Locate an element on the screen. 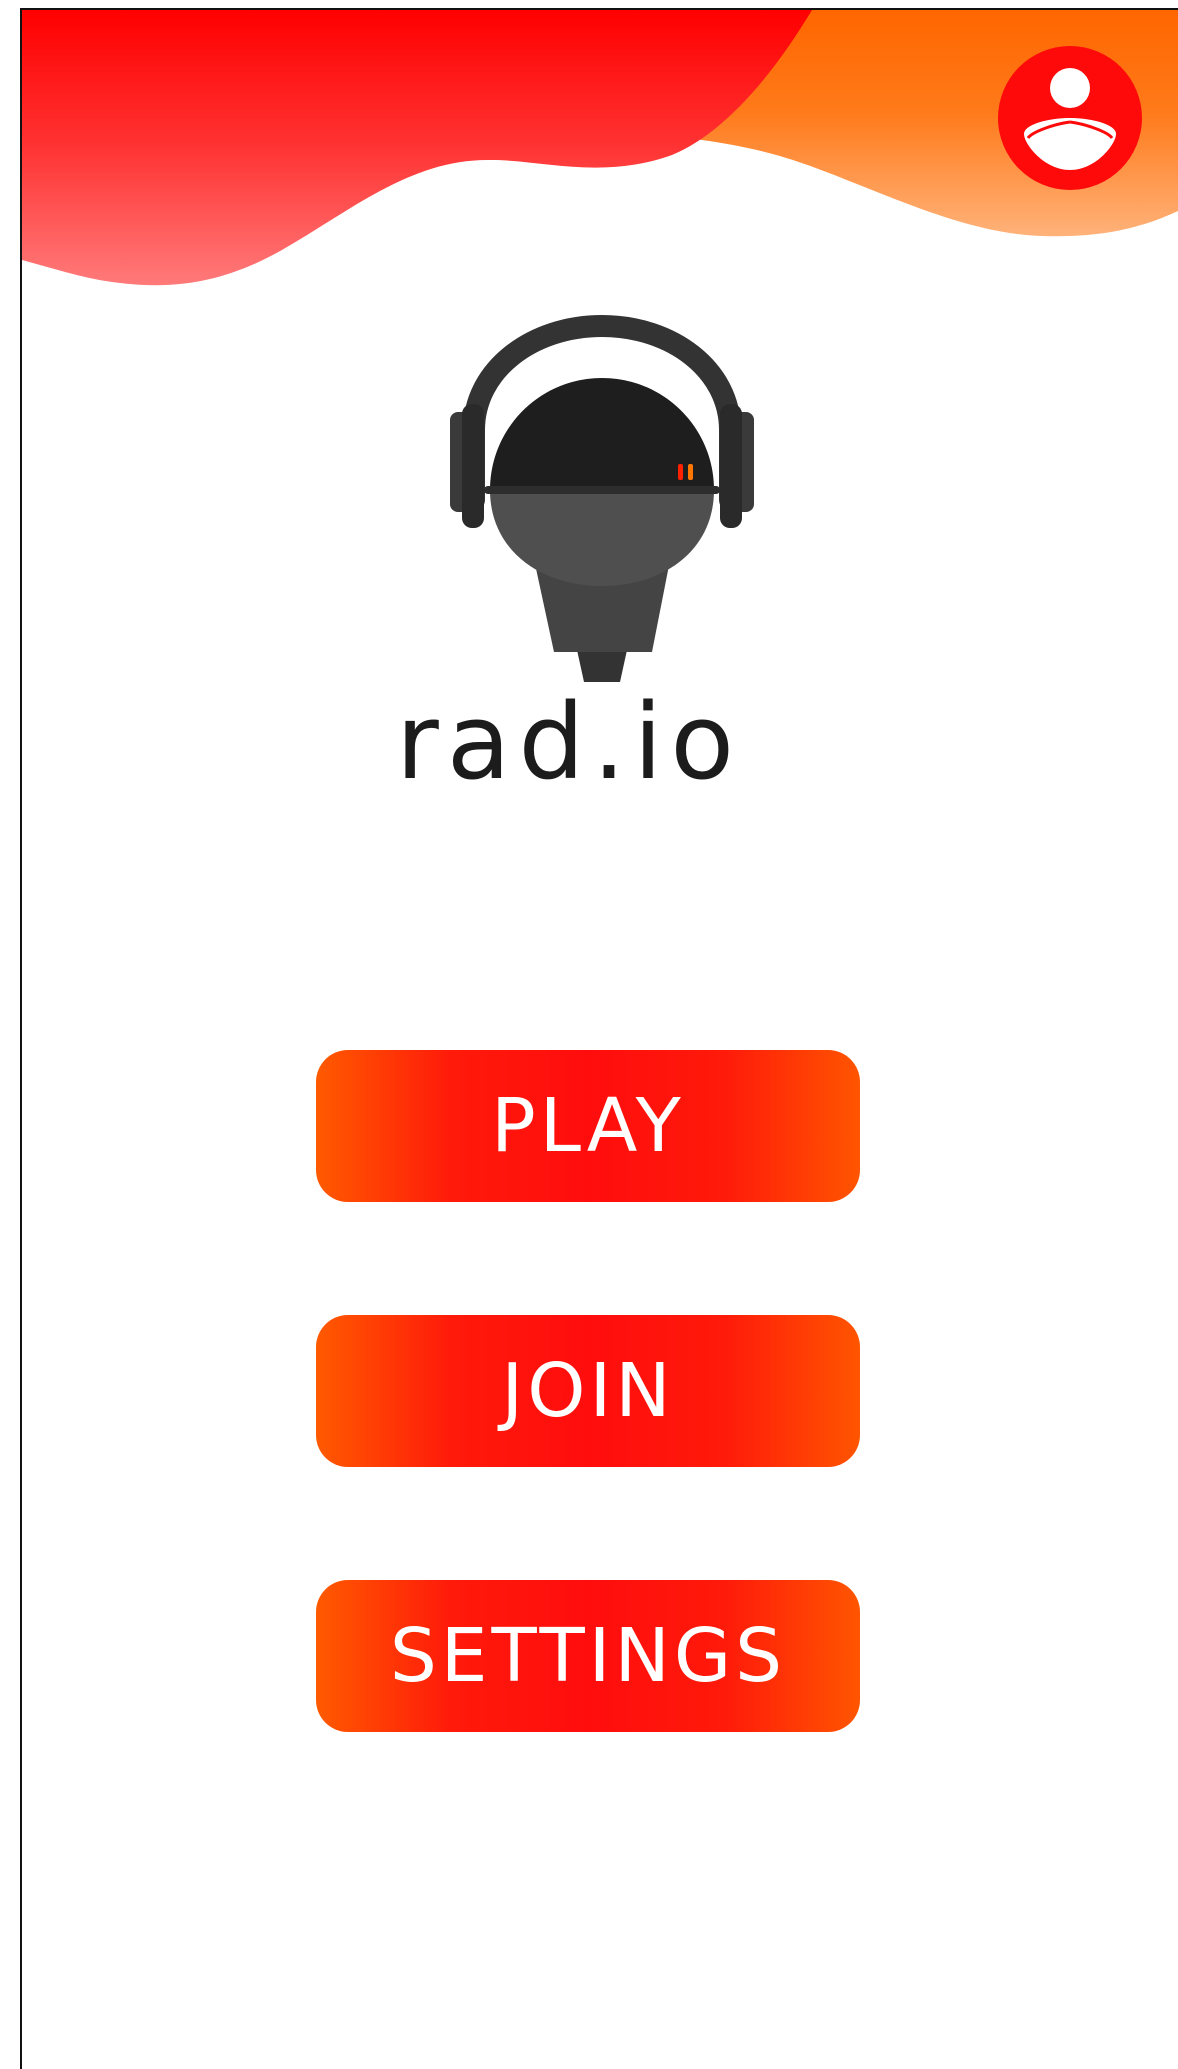 Image resolution: width=1178 pixels, height=2069 pixels. join-button: JOIN is located at coordinates (588, 1391).